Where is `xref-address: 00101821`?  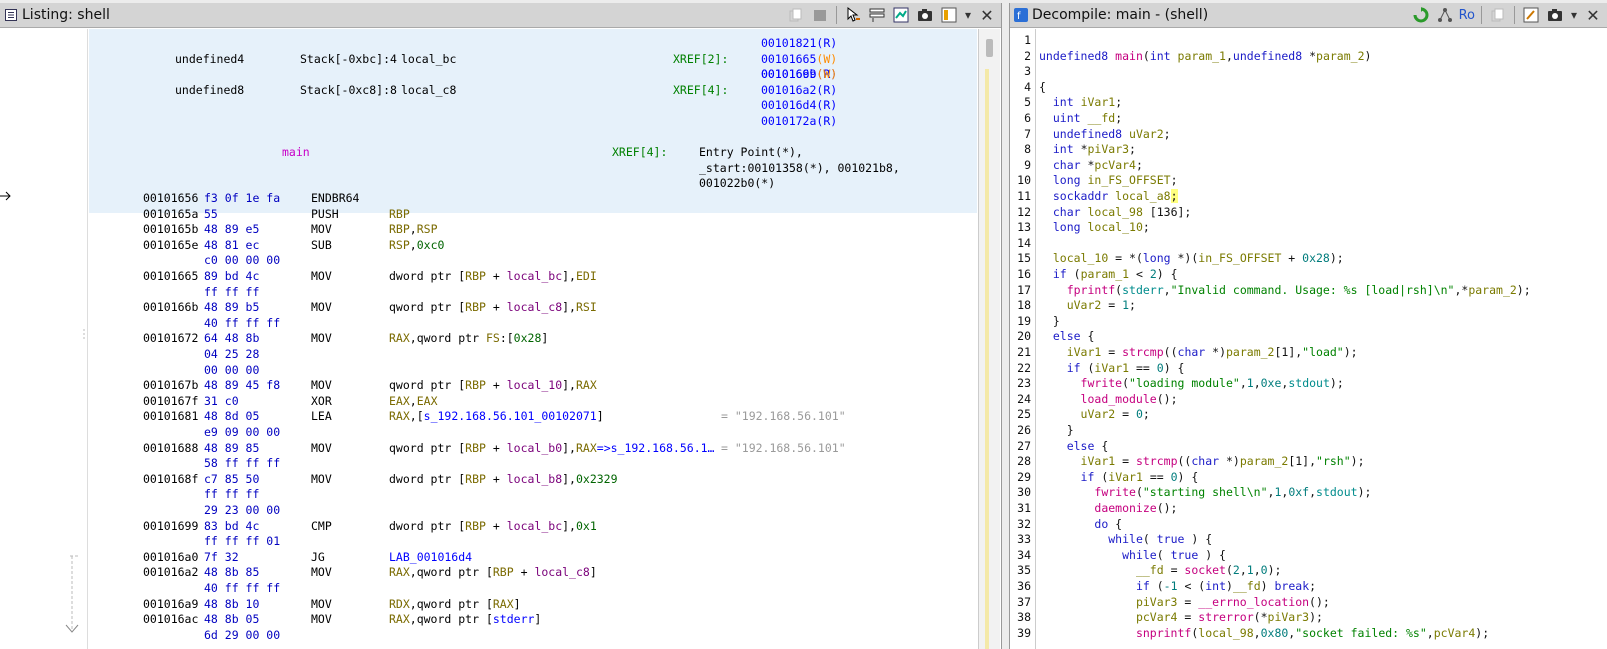 xref-address: 00101821 is located at coordinates (788, 43).